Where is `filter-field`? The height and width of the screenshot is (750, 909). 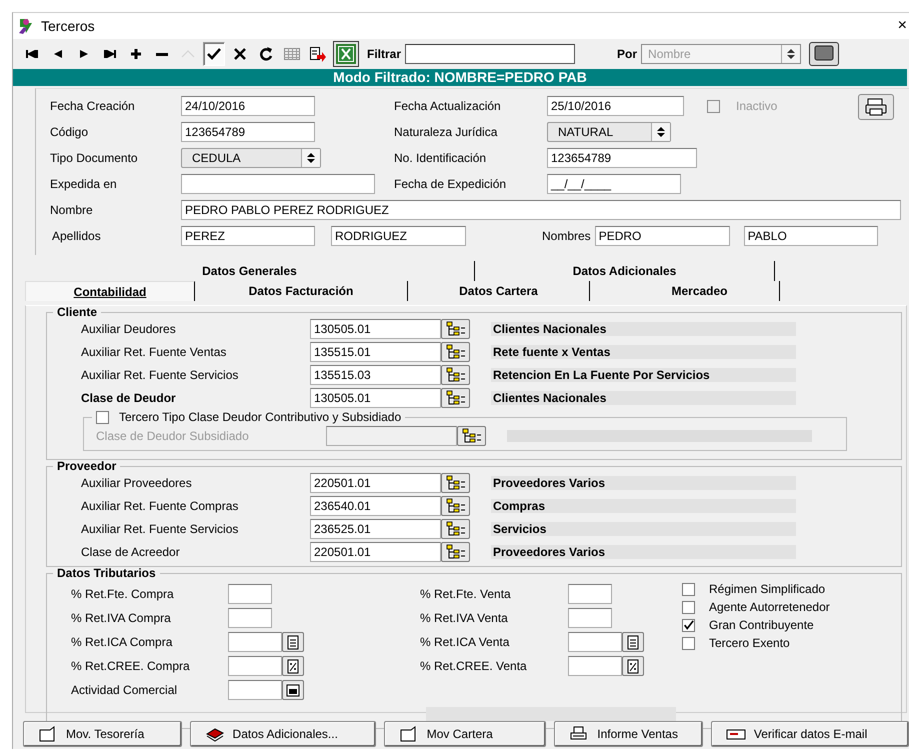
filter-field is located at coordinates (490, 54).